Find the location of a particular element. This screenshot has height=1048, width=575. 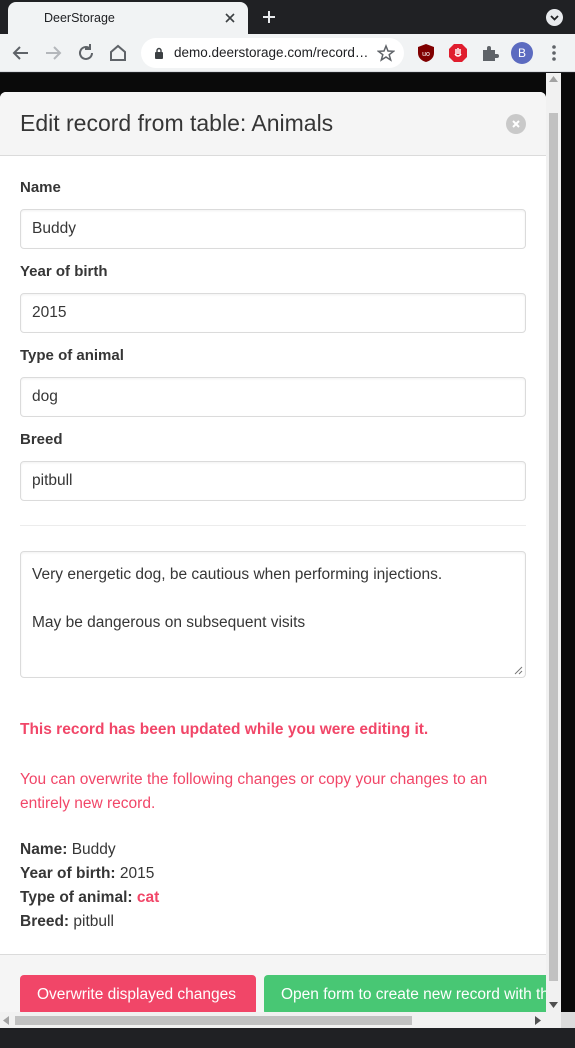

scroll-left-icon is located at coordinates (6, 1020).